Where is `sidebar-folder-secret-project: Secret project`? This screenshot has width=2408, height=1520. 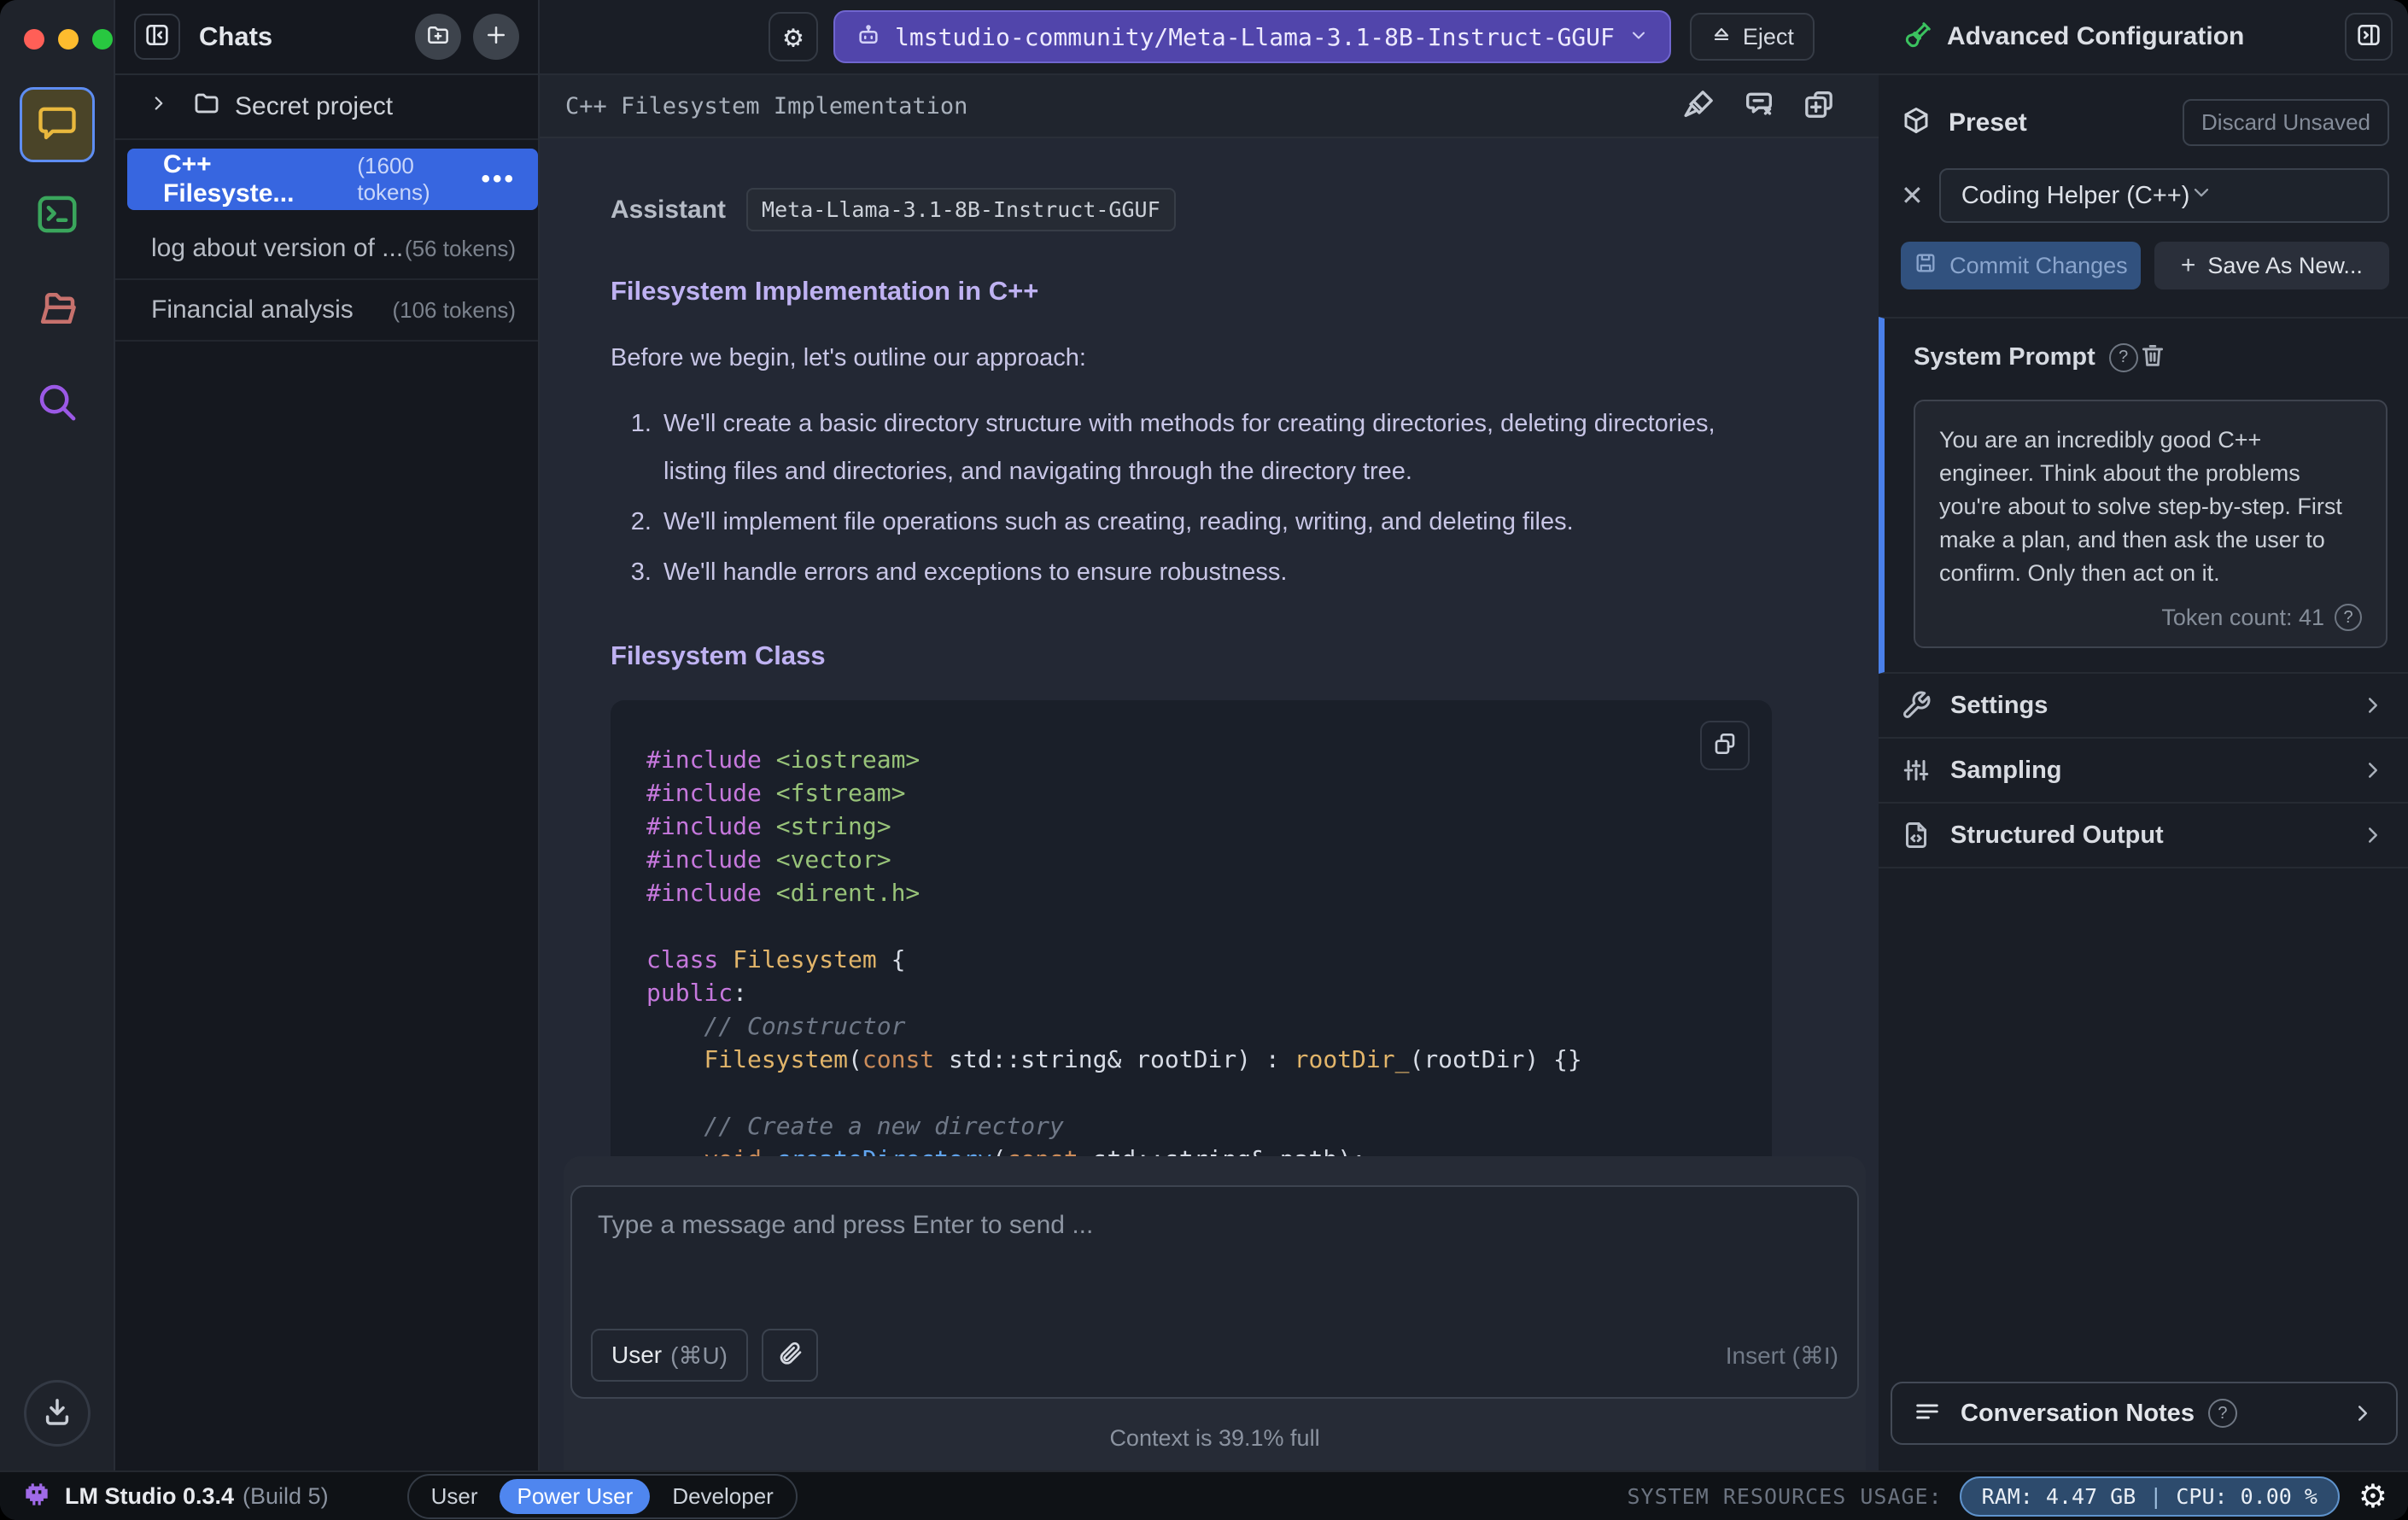
sidebar-folder-secret-project: Secret project is located at coordinates (326, 107).